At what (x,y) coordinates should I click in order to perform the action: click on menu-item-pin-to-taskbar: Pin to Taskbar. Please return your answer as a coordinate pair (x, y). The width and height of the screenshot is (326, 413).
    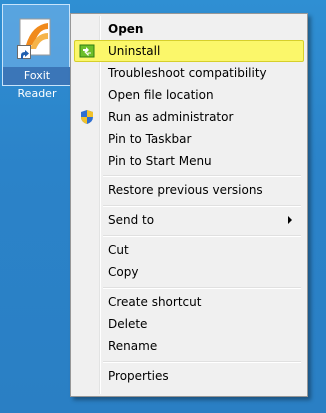
    Looking at the image, I should click on (189, 139).